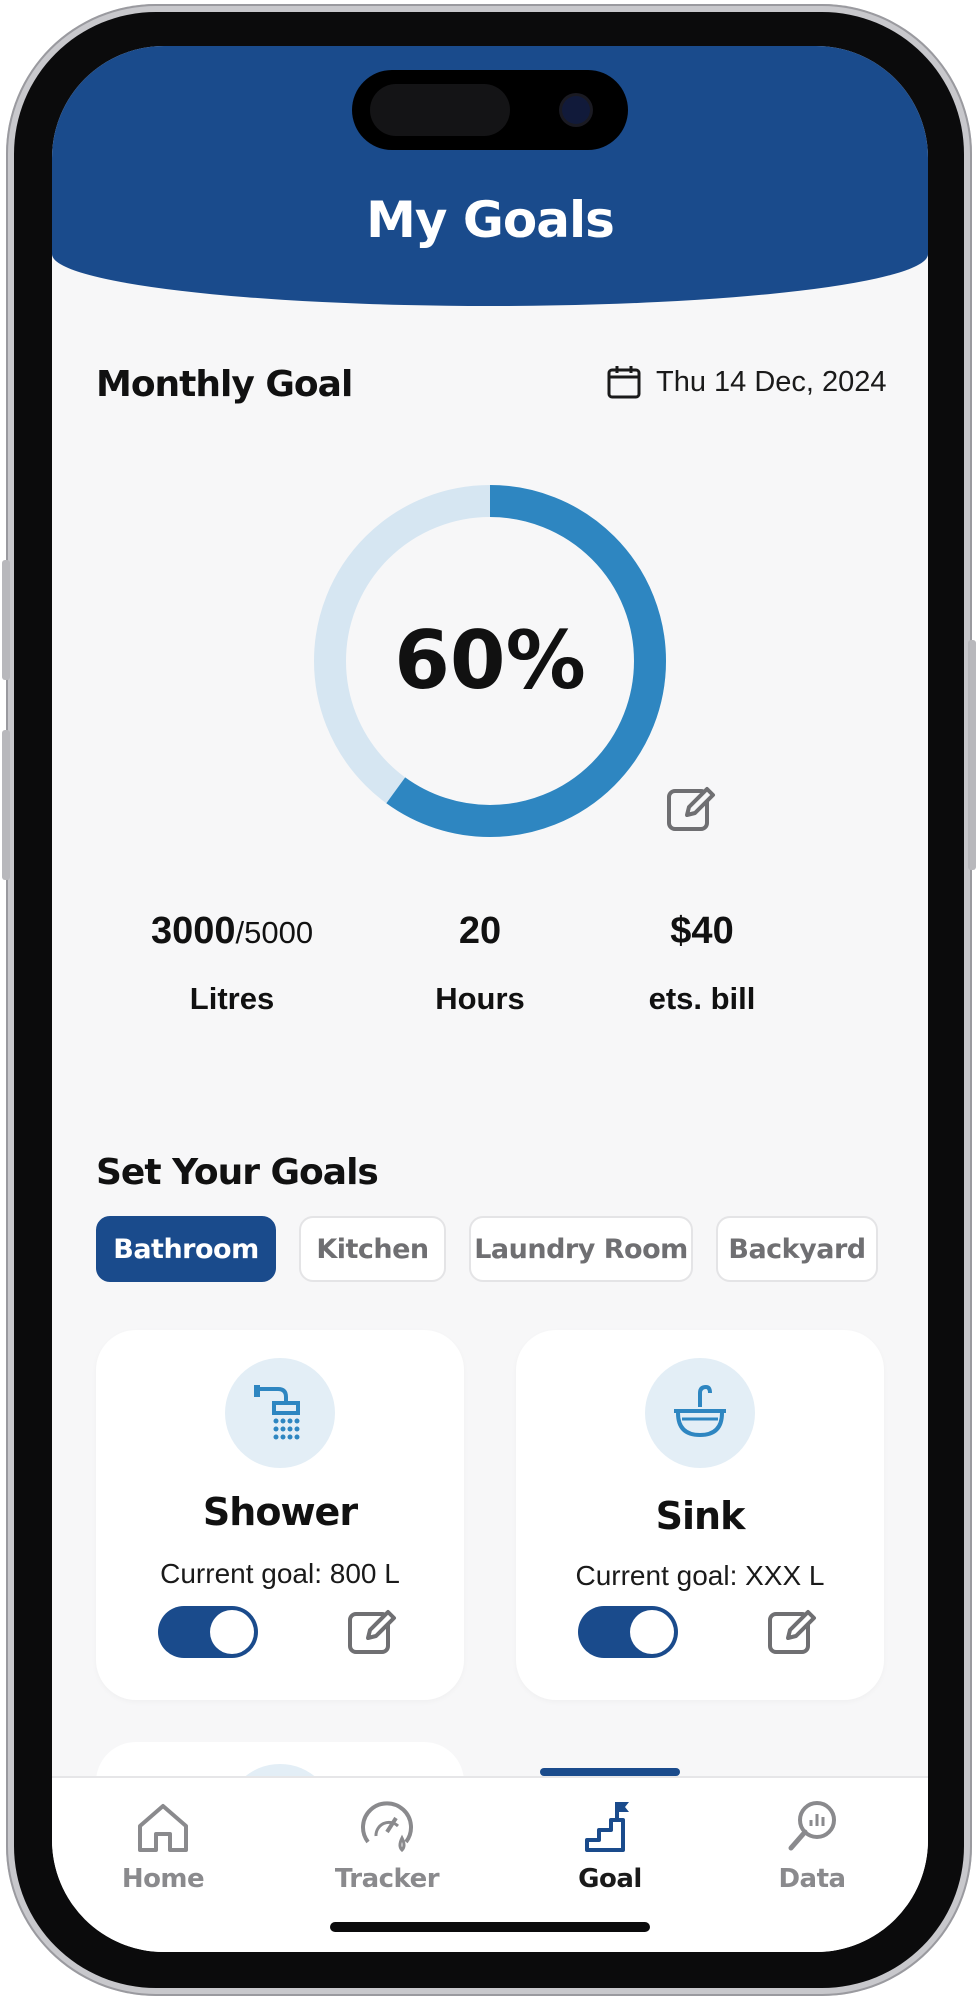 The image size is (978, 2000). I want to click on goal-stairs-flag-icon, so click(607, 1827).